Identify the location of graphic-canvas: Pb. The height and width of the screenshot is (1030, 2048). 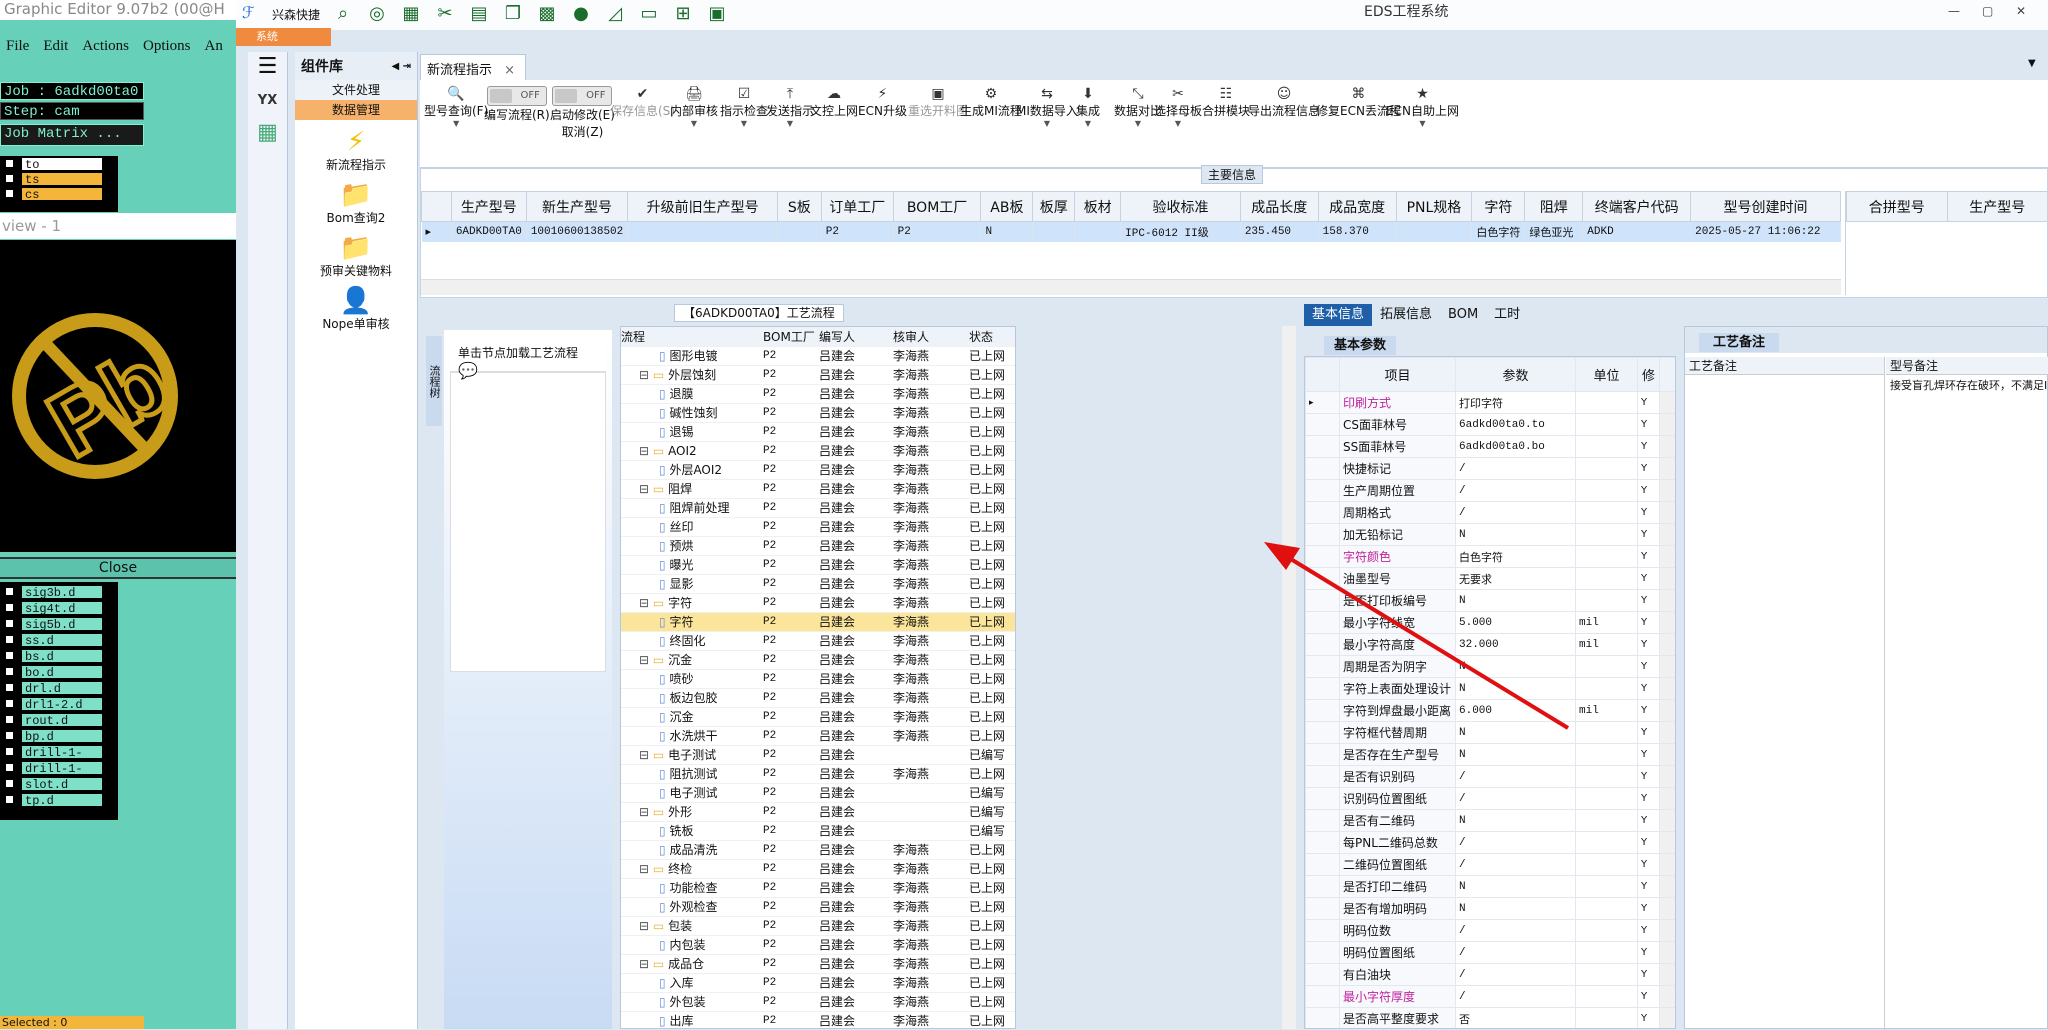
(118, 396).